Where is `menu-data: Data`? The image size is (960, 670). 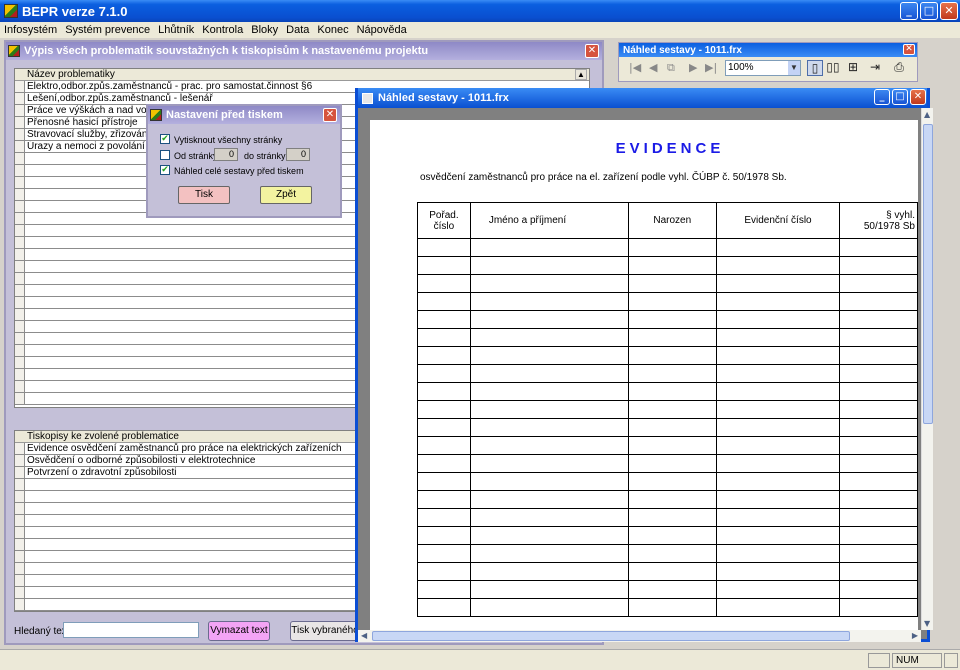
menu-data: Data is located at coordinates (297, 30).